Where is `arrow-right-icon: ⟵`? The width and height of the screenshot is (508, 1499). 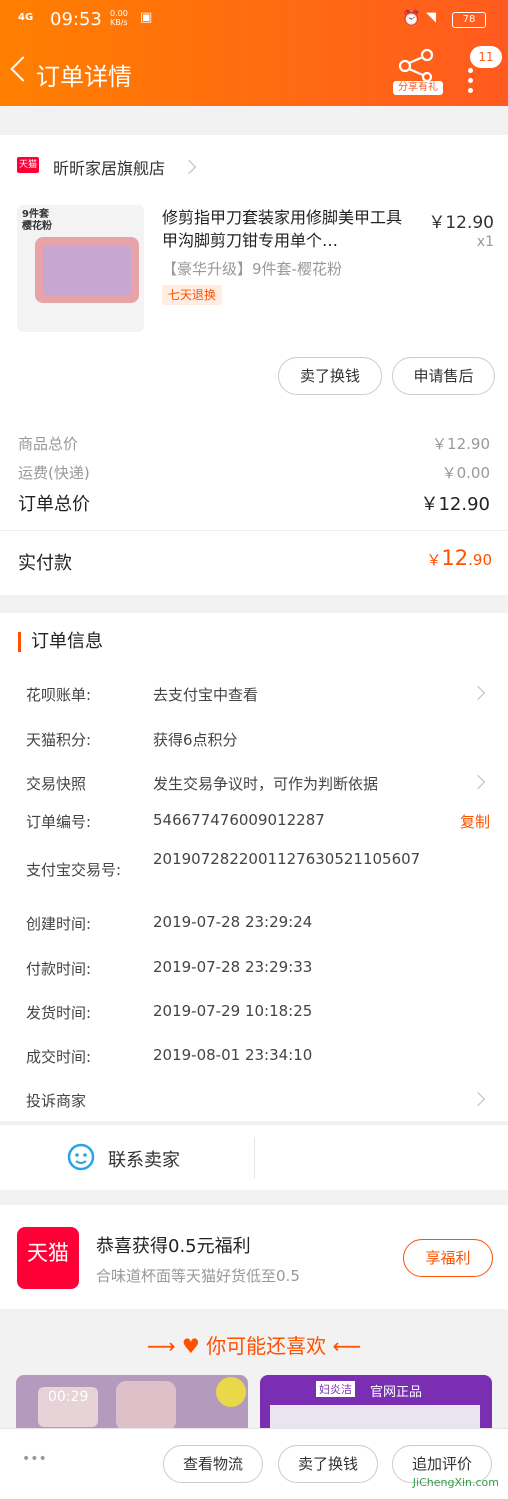
arrow-right-icon: ⟵ is located at coordinates (347, 1346).